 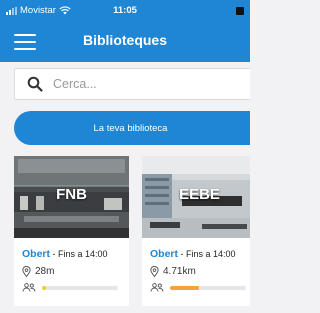 What do you see at coordinates (71, 194) in the screenshot?
I see `library-name-fnb: FNB` at bounding box center [71, 194].